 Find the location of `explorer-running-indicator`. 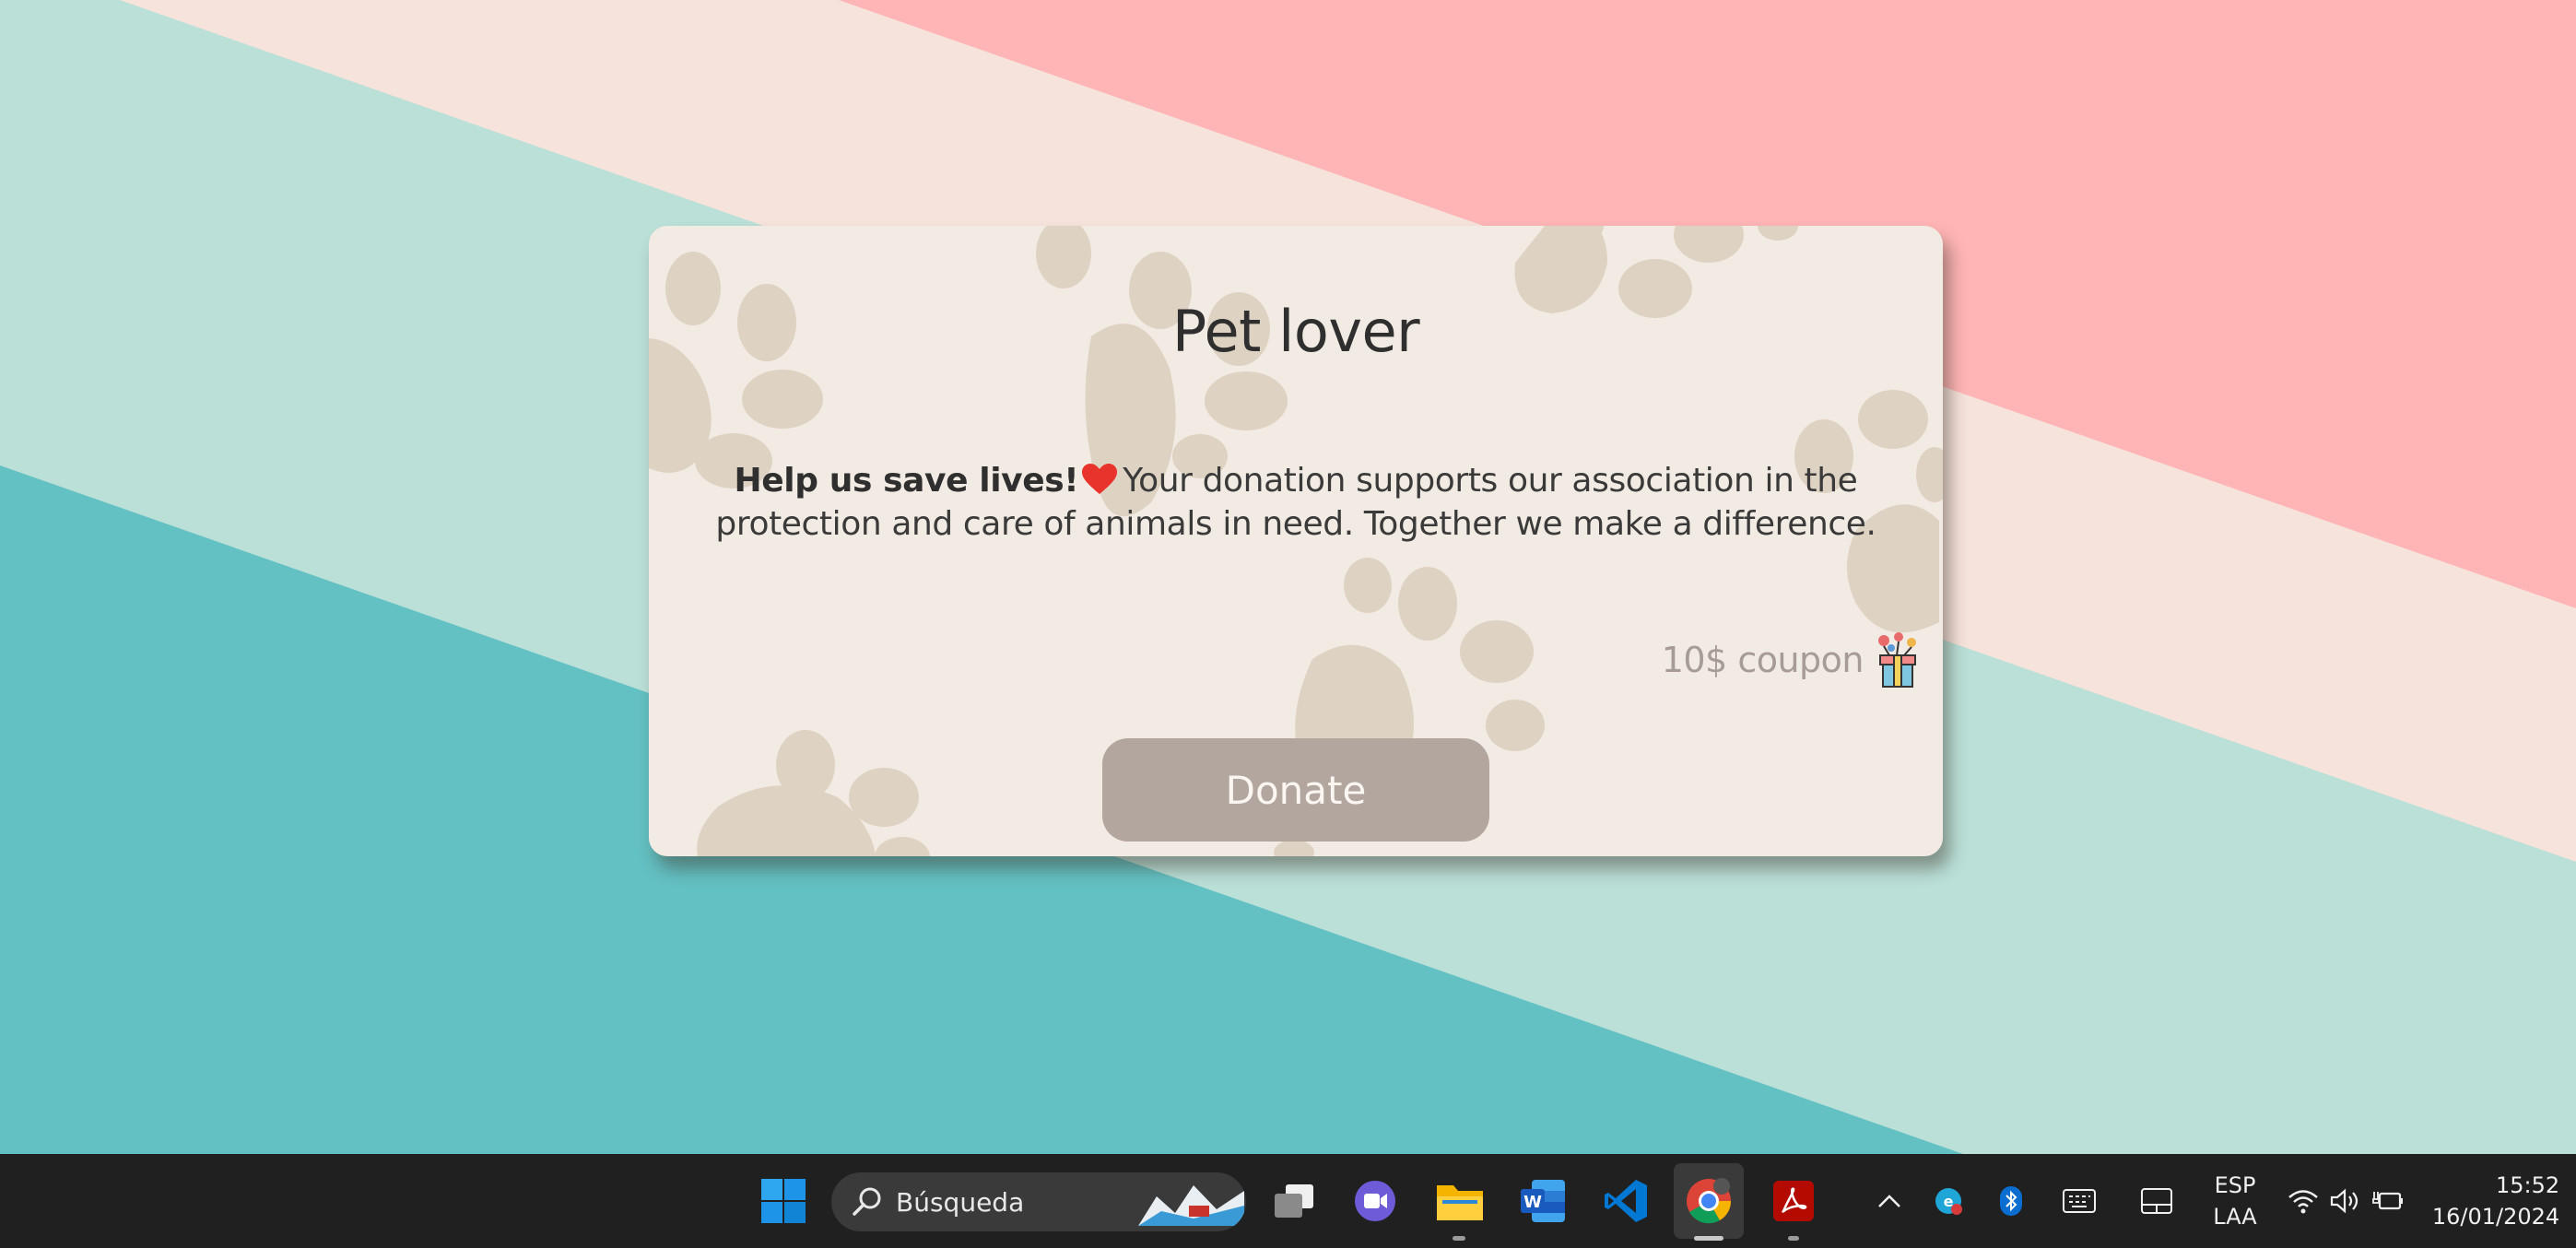

explorer-running-indicator is located at coordinates (1459, 1238).